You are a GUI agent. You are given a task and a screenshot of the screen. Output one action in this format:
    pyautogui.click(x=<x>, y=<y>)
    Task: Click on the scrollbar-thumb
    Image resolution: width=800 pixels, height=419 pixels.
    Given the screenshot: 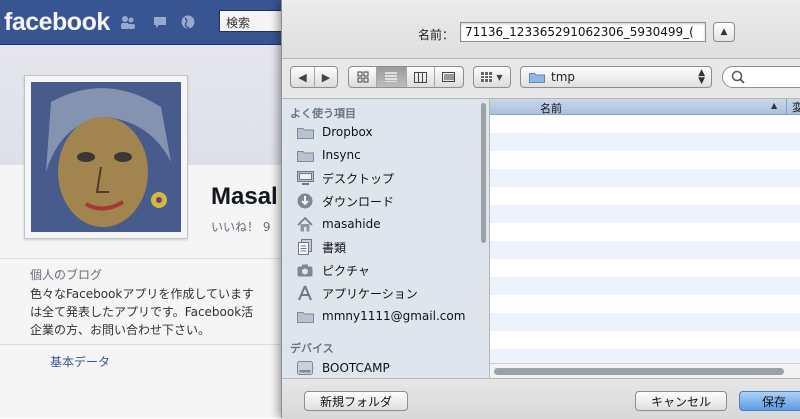 What is the action you would take?
    pyautogui.click(x=639, y=371)
    